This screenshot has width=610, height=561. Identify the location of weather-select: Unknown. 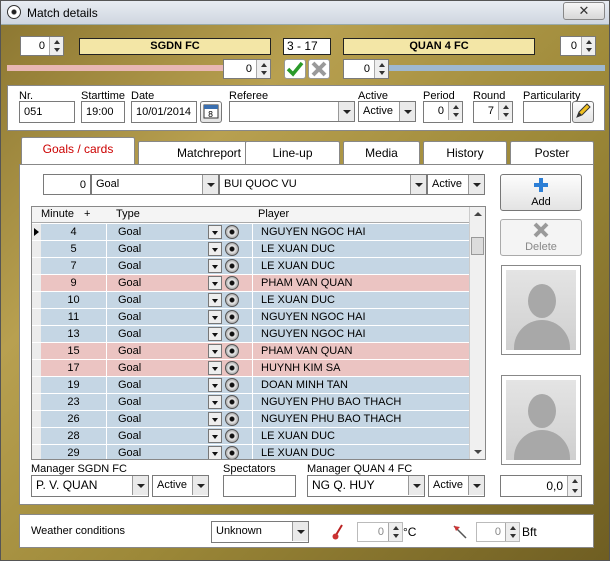
(260, 532).